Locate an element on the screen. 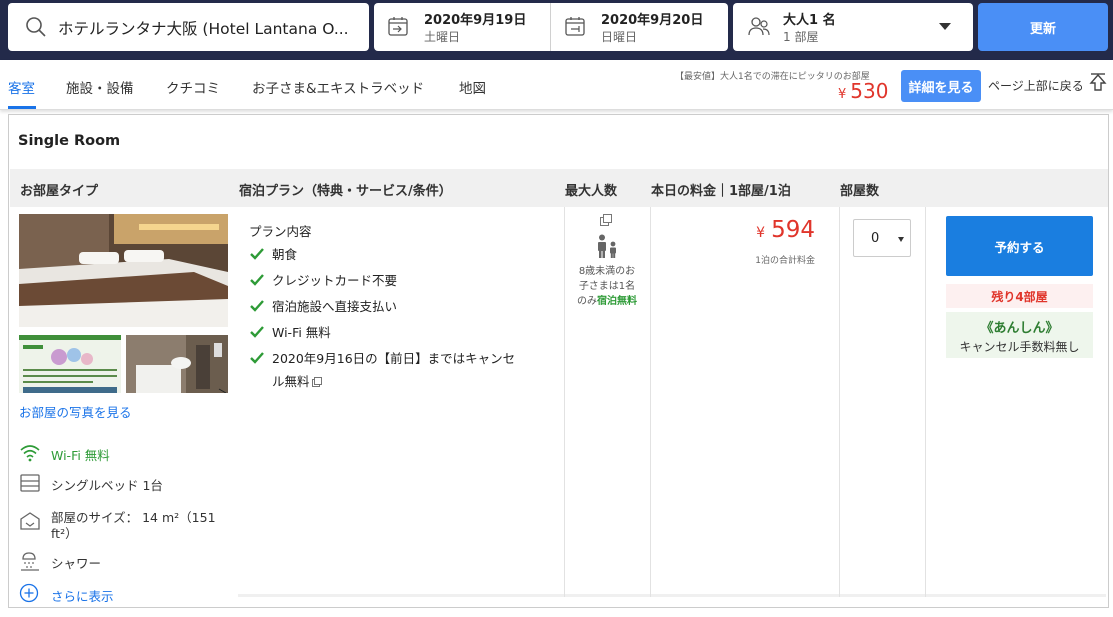 The height and width of the screenshot is (617, 1113). reserve-button: 予約する is located at coordinates (1019, 246).